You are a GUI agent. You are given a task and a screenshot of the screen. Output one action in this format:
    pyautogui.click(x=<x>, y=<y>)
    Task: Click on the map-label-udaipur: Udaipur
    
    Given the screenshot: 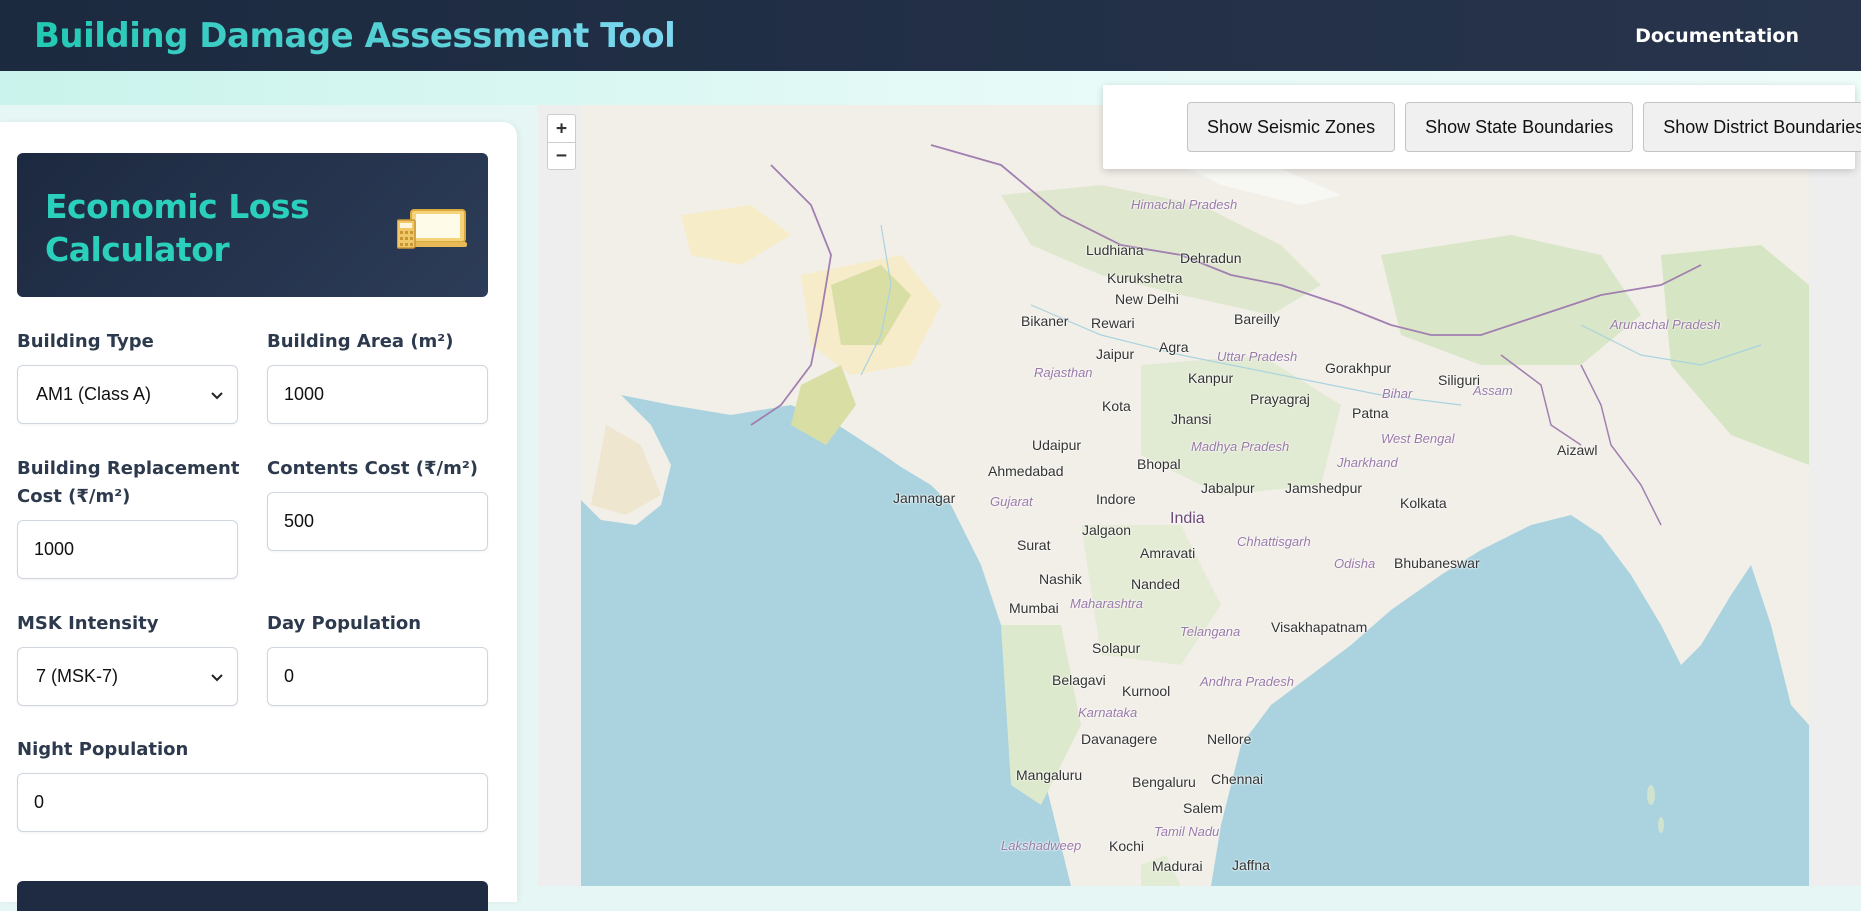 What is the action you would take?
    pyautogui.click(x=1057, y=445)
    